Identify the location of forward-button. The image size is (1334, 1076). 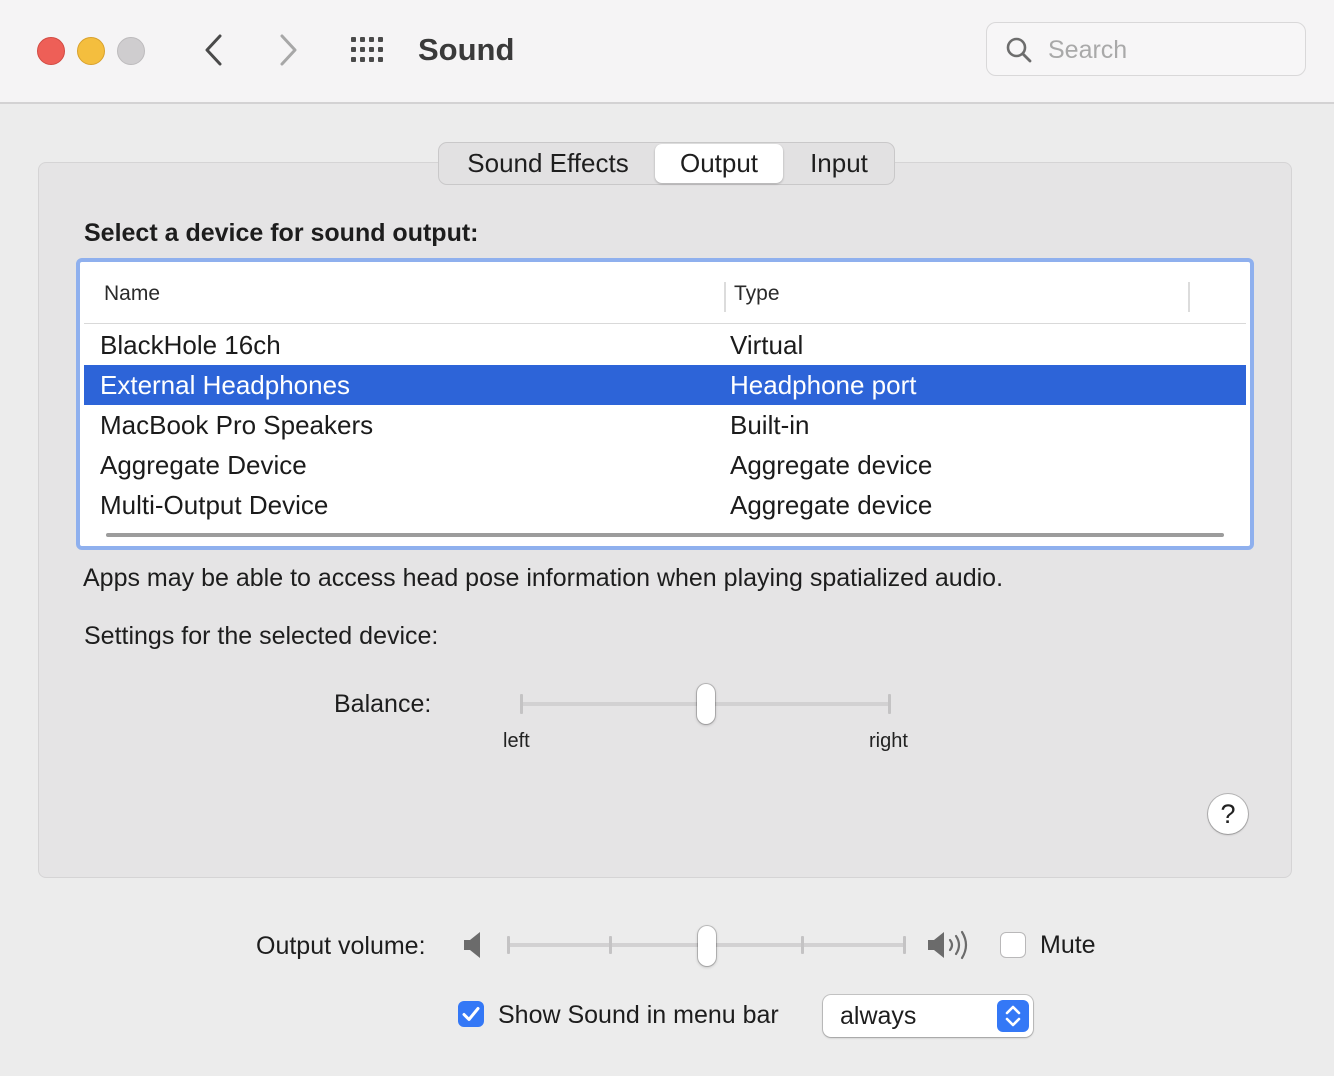
(288, 50).